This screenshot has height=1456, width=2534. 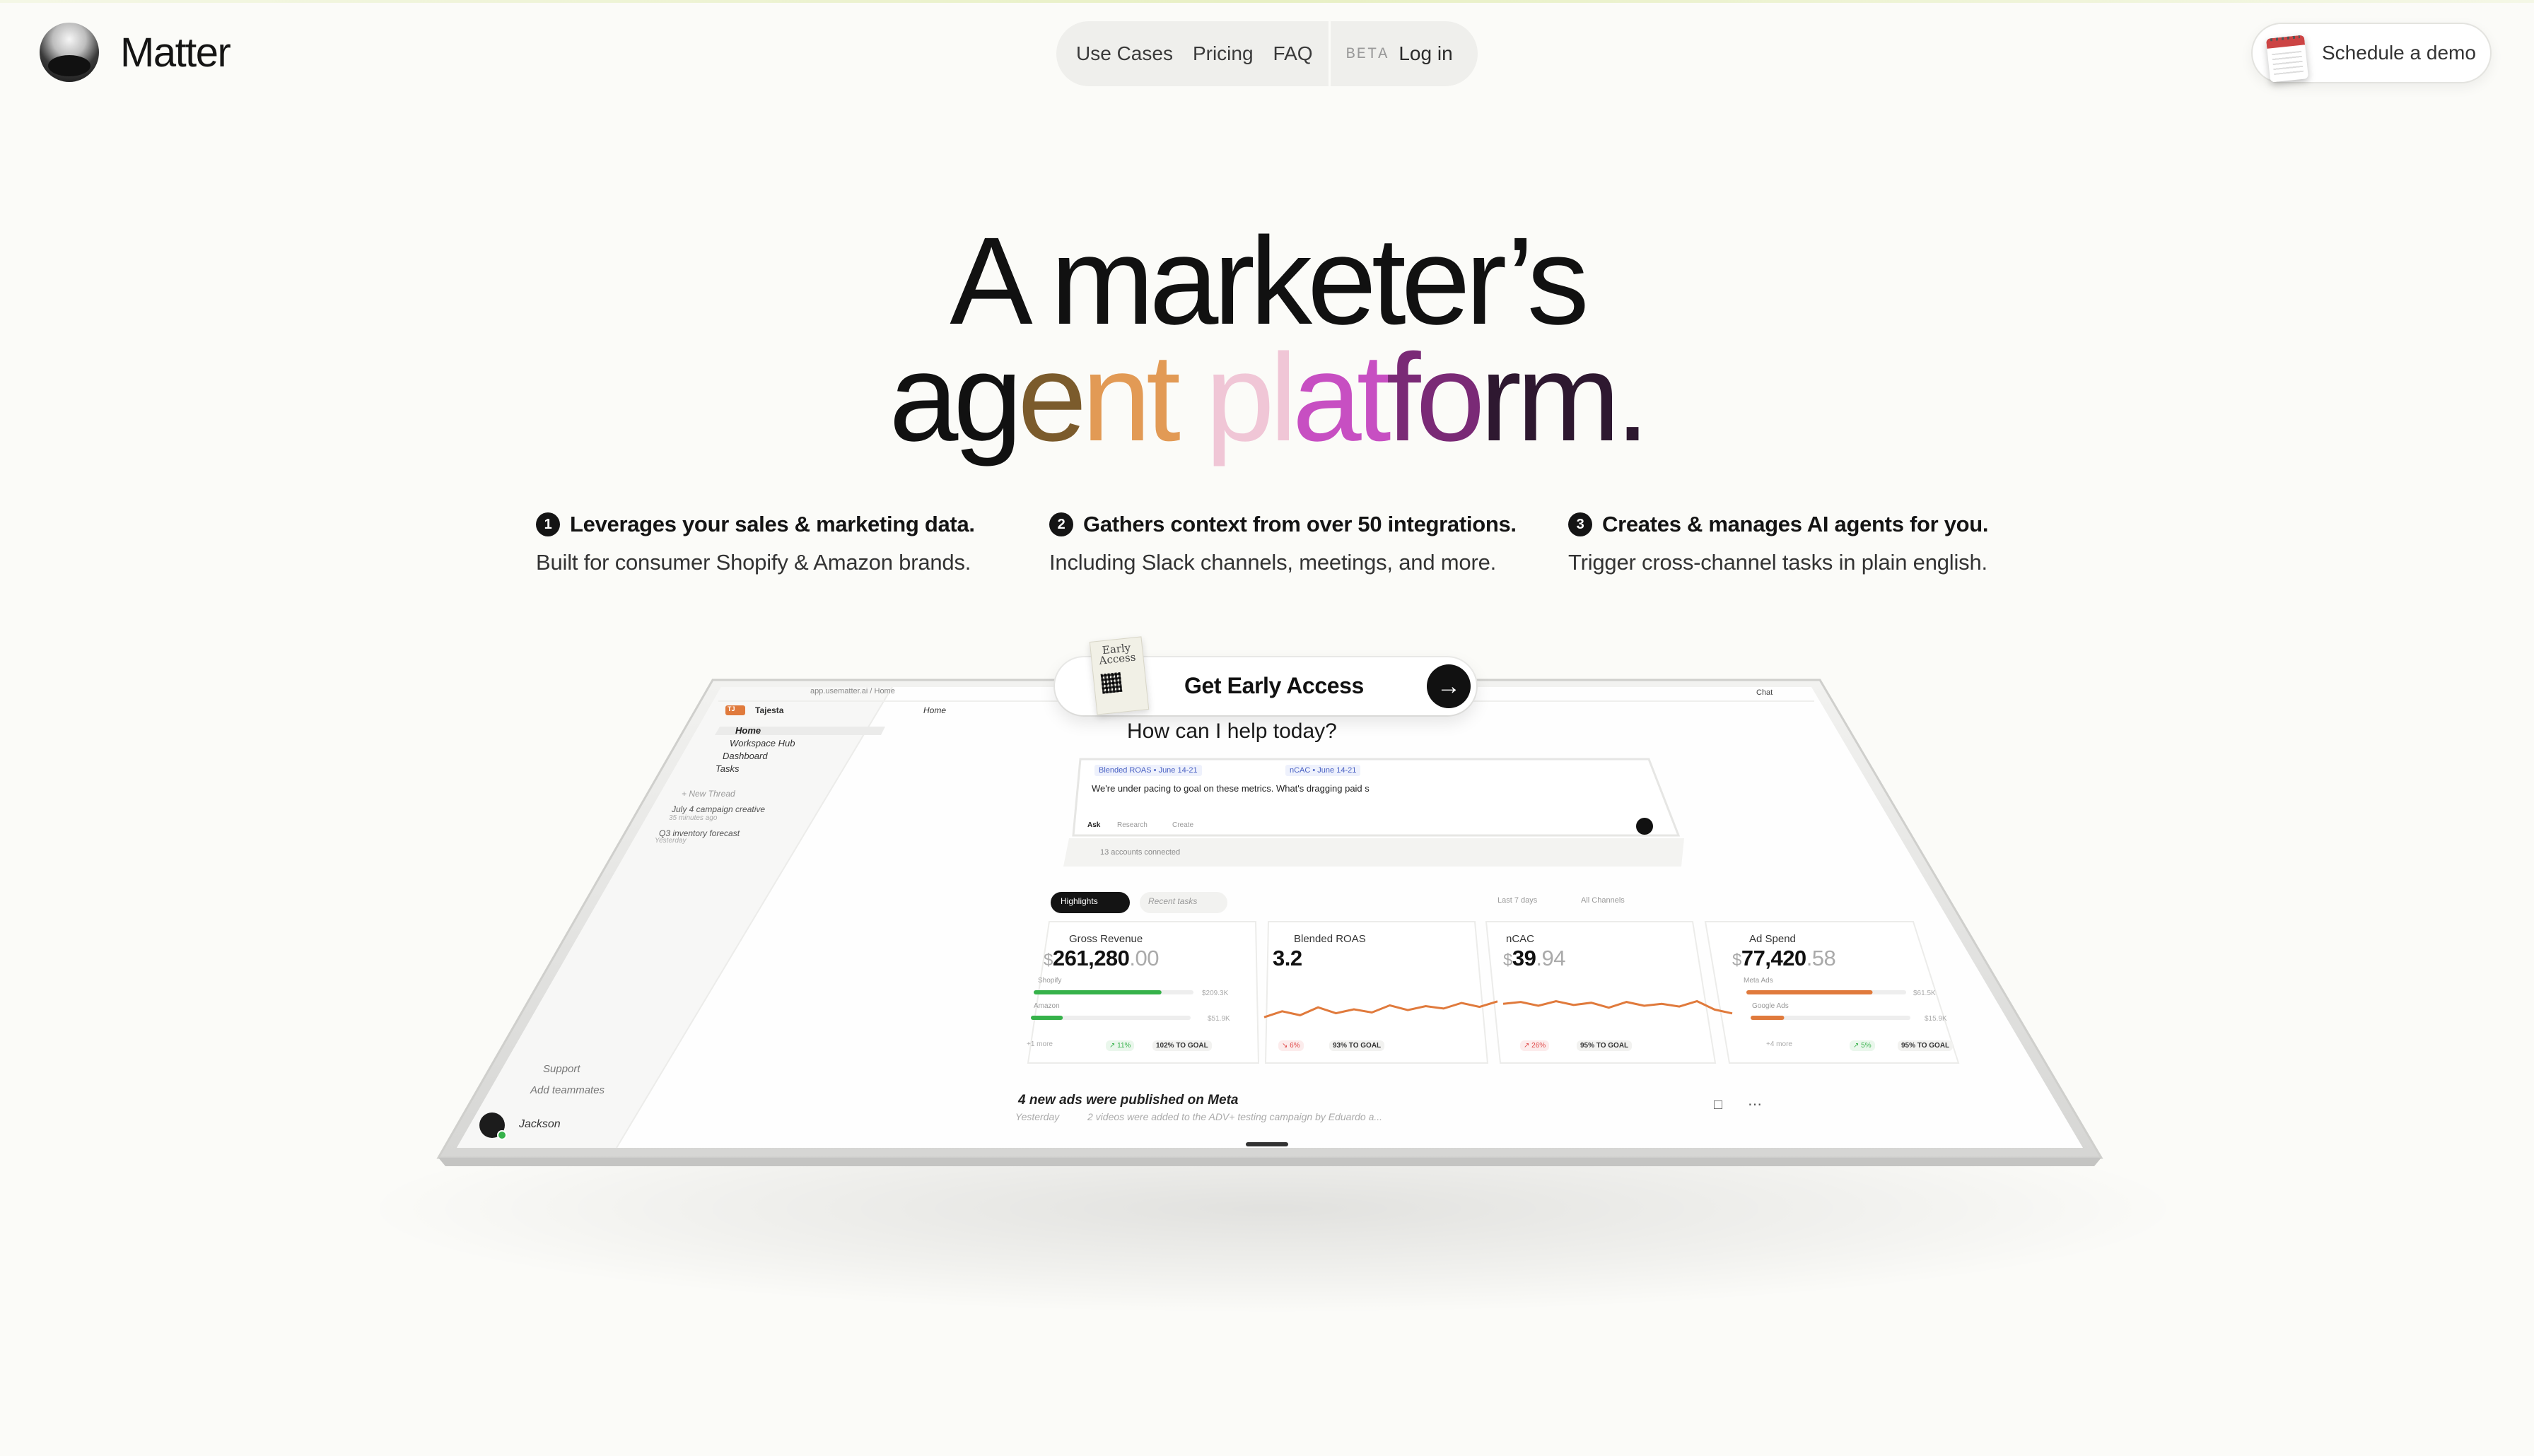 I want to click on metric-change: ↗ 26%, so click(x=1535, y=1046).